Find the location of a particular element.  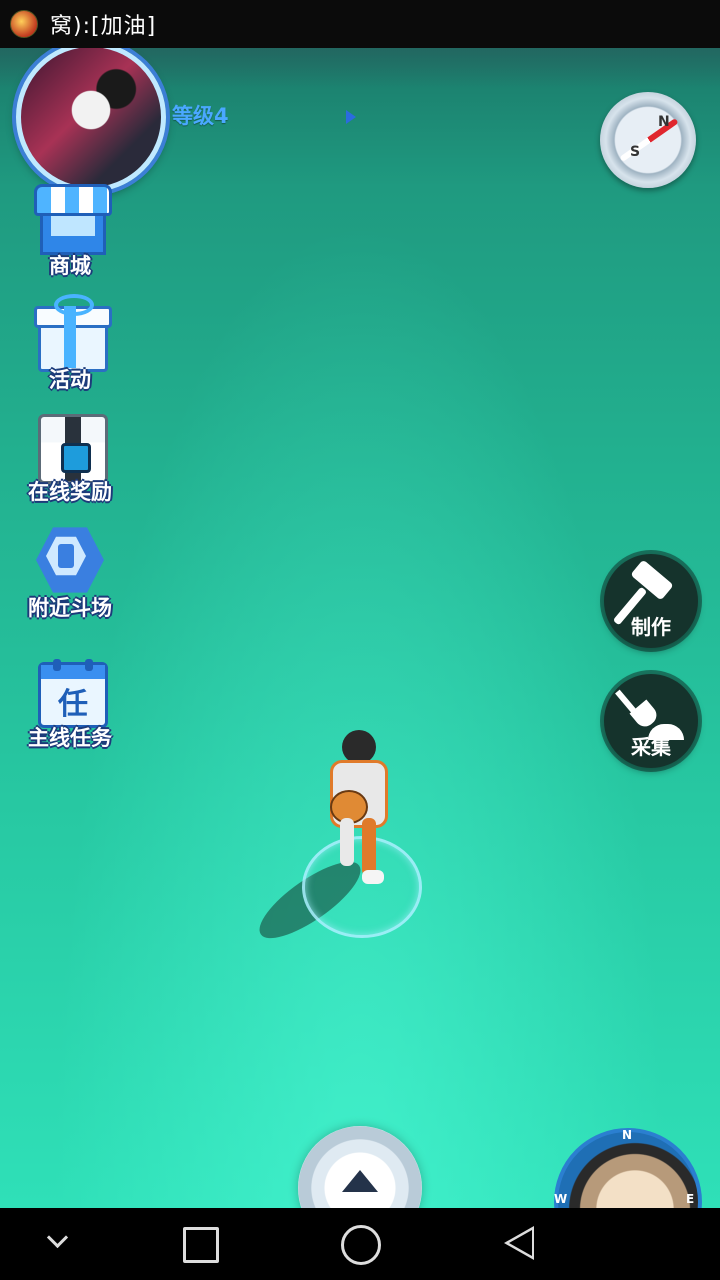

craft-button: 制作 is located at coordinates (651, 601).